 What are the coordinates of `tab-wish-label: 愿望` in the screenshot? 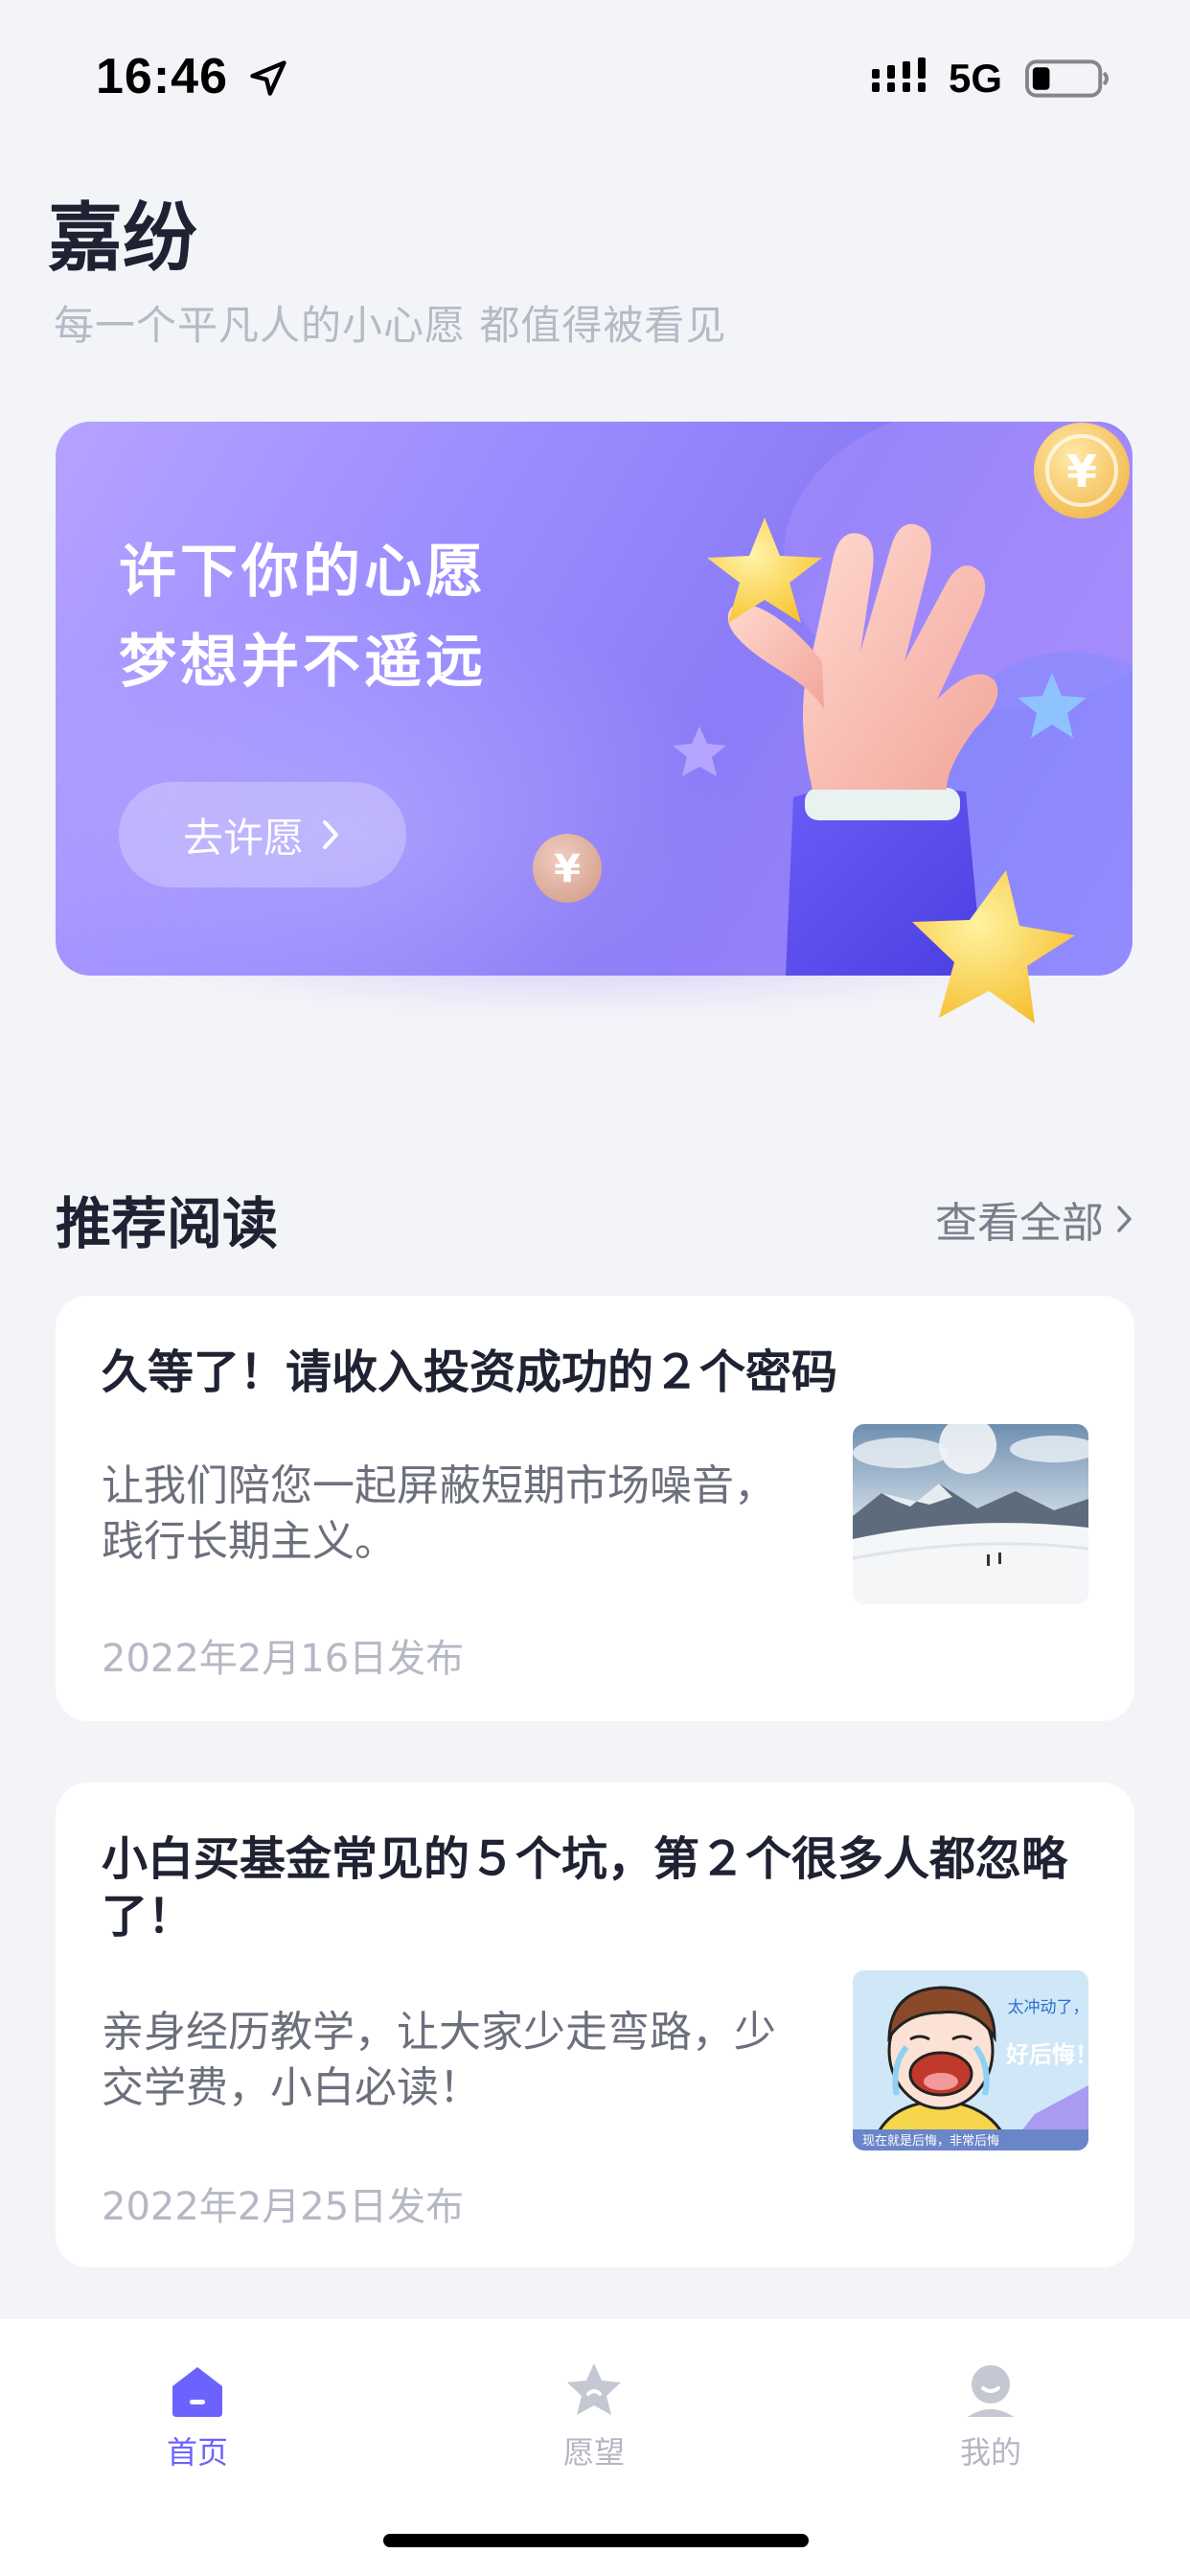 It's located at (593, 2452).